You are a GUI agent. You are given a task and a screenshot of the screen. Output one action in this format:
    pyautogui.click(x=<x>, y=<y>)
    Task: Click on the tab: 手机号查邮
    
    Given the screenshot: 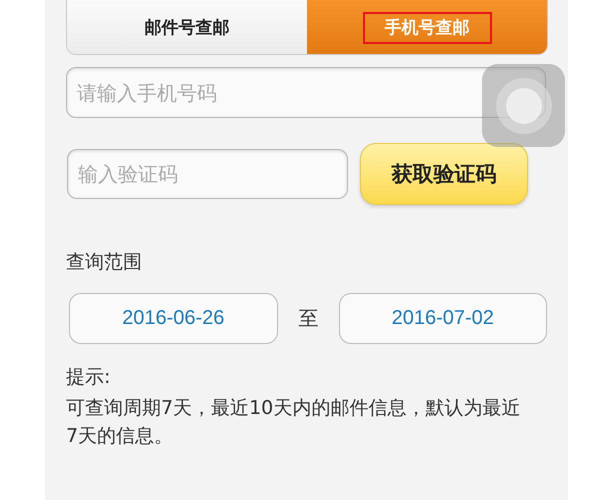 What is the action you would take?
    pyautogui.click(x=427, y=27)
    